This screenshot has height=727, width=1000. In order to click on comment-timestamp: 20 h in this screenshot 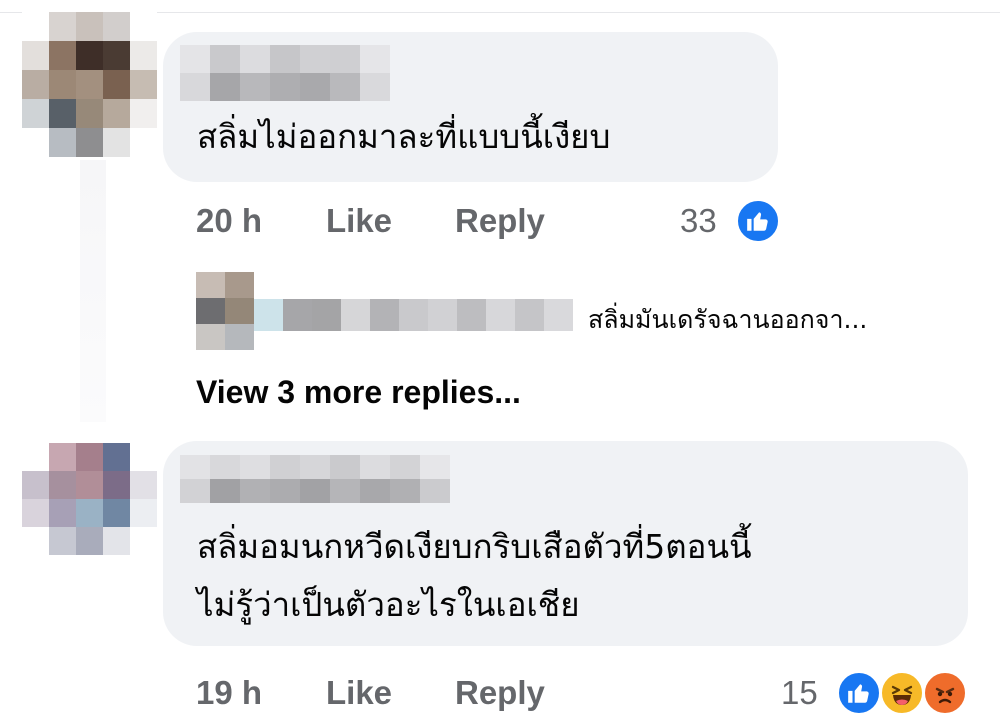, I will do `click(229, 221)`.